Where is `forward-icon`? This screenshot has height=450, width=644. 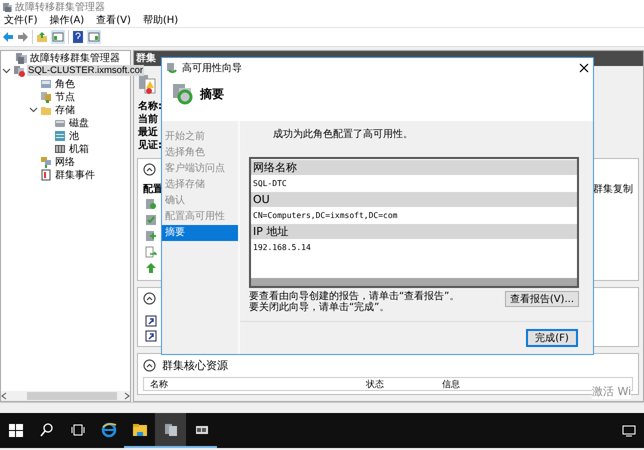
forward-icon is located at coordinates (23, 37).